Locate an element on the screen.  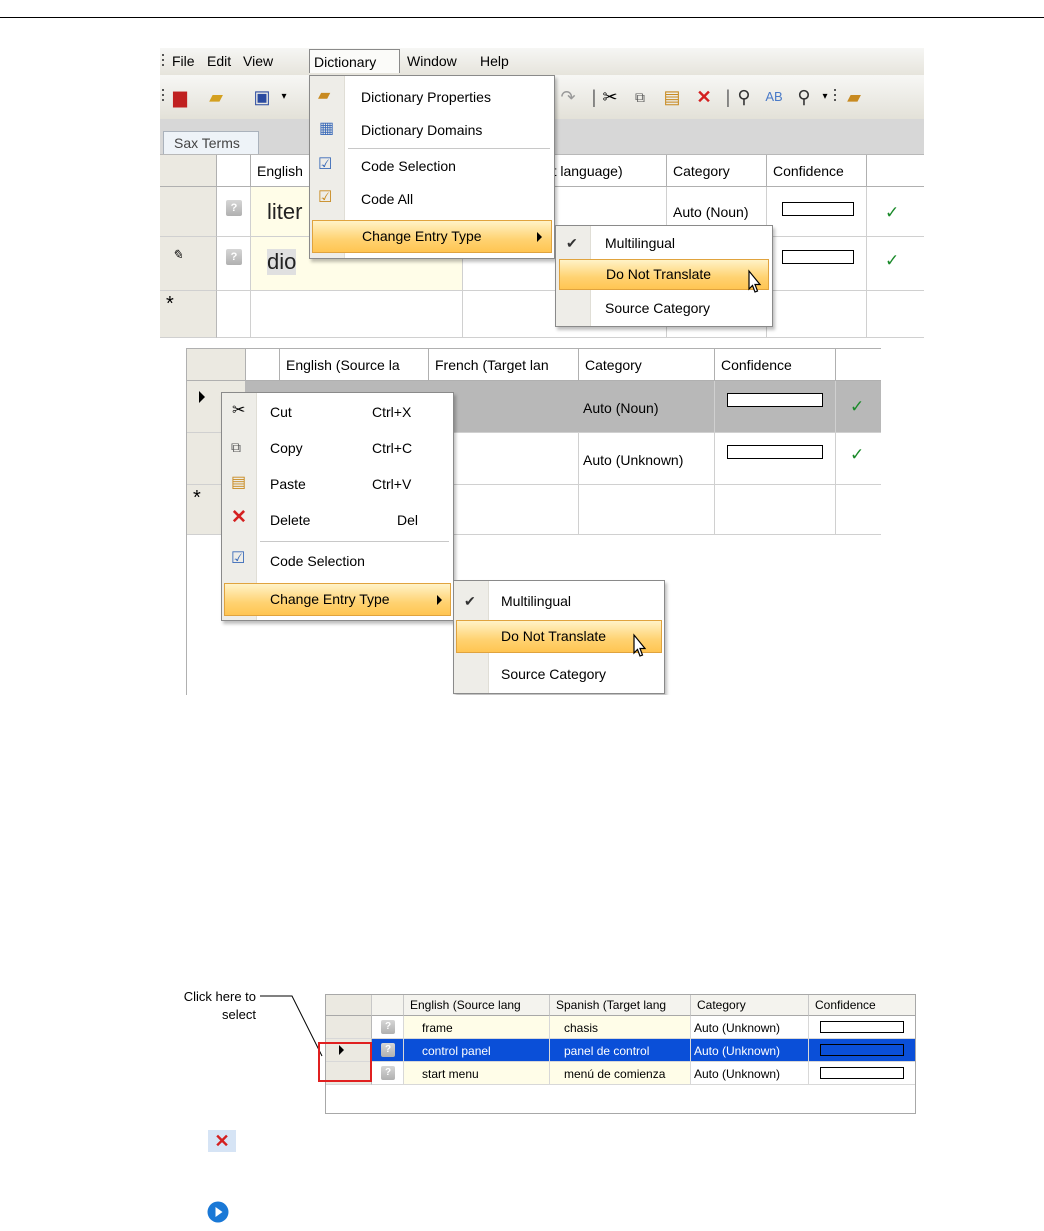
category-cell: Auto (Noun) is located at coordinates (647, 407).